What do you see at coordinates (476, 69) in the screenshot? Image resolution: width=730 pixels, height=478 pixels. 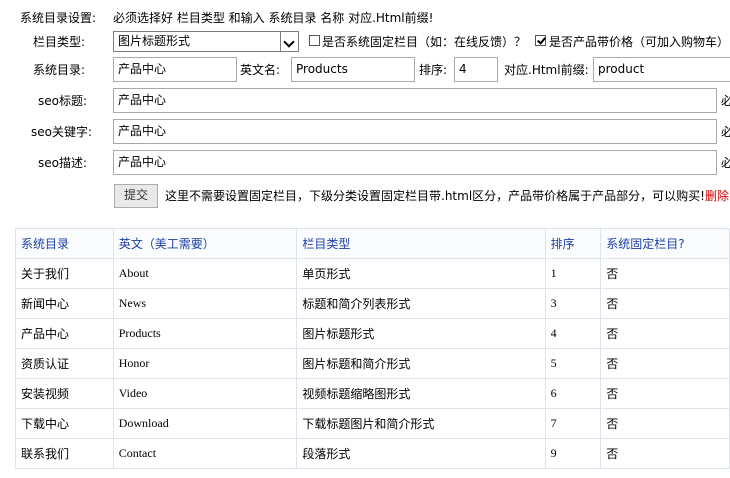 I see `order-input: 4` at bounding box center [476, 69].